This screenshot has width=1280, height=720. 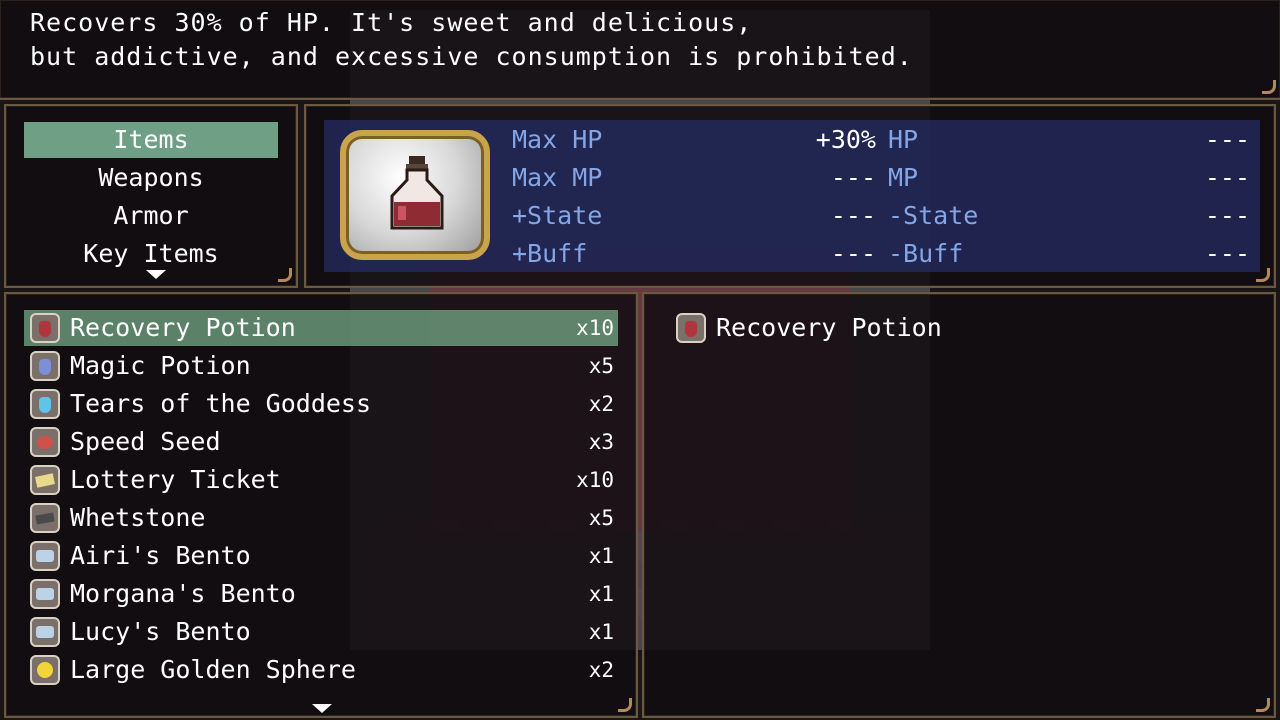 What do you see at coordinates (903, 177) in the screenshot?
I see `stat-label-mp: MP` at bounding box center [903, 177].